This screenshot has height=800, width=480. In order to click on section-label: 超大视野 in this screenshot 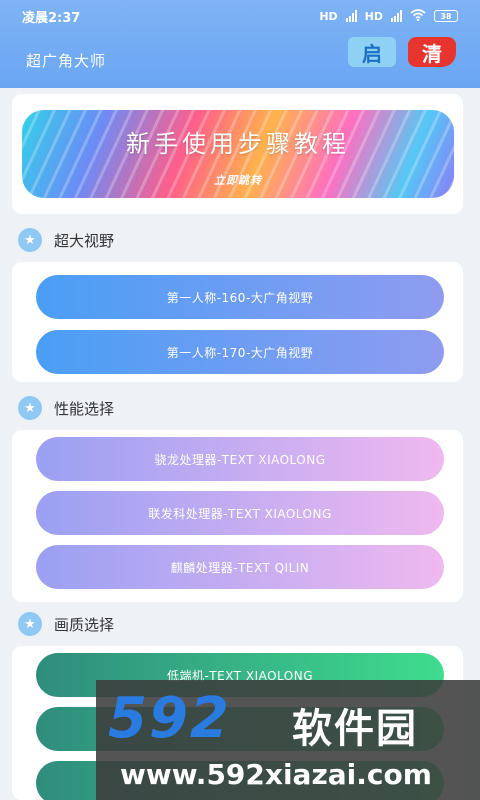, I will do `click(84, 240)`.